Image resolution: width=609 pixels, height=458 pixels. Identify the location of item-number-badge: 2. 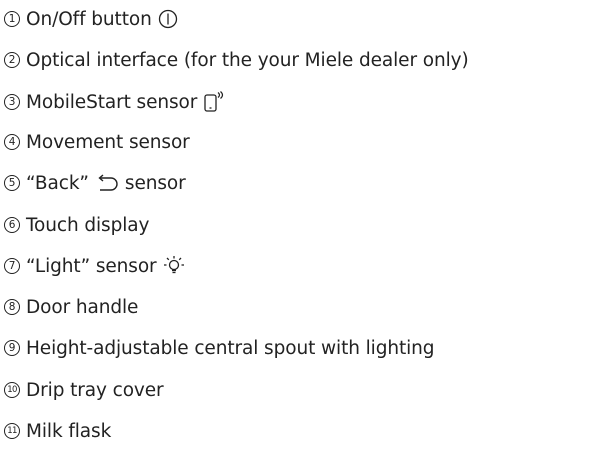
(12, 60).